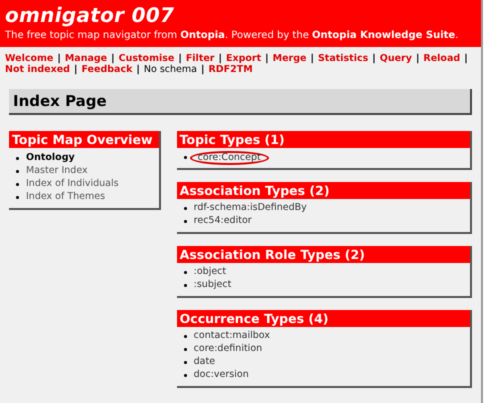 Image resolution: width=486 pixels, height=403 pixels. I want to click on list-link: date, so click(205, 362).